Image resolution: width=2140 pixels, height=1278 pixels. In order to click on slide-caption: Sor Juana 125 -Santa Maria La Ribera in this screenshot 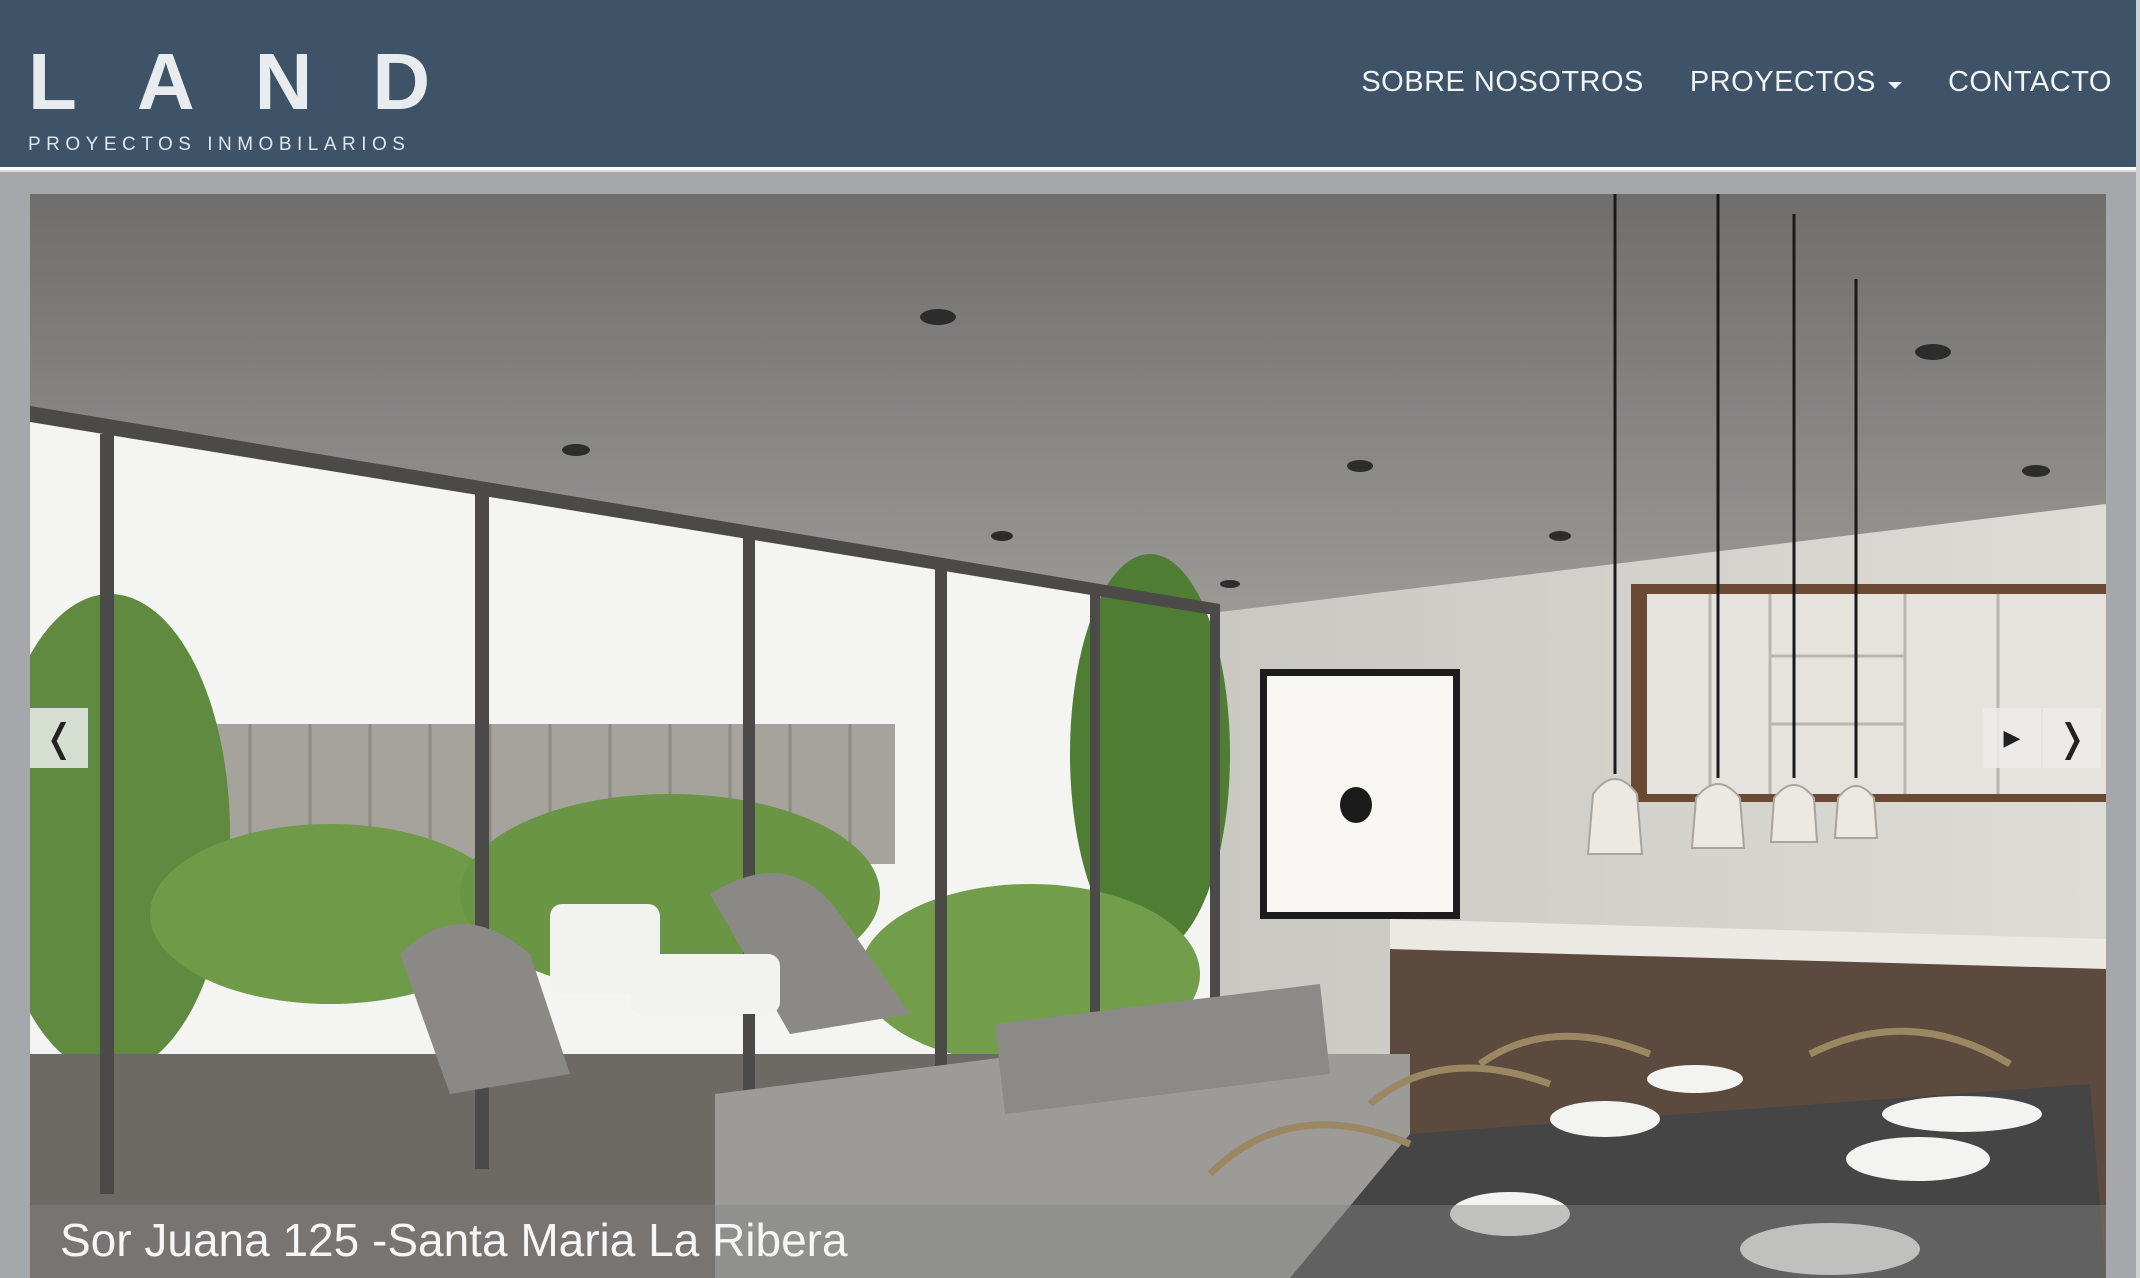, I will do `click(454, 1240)`.